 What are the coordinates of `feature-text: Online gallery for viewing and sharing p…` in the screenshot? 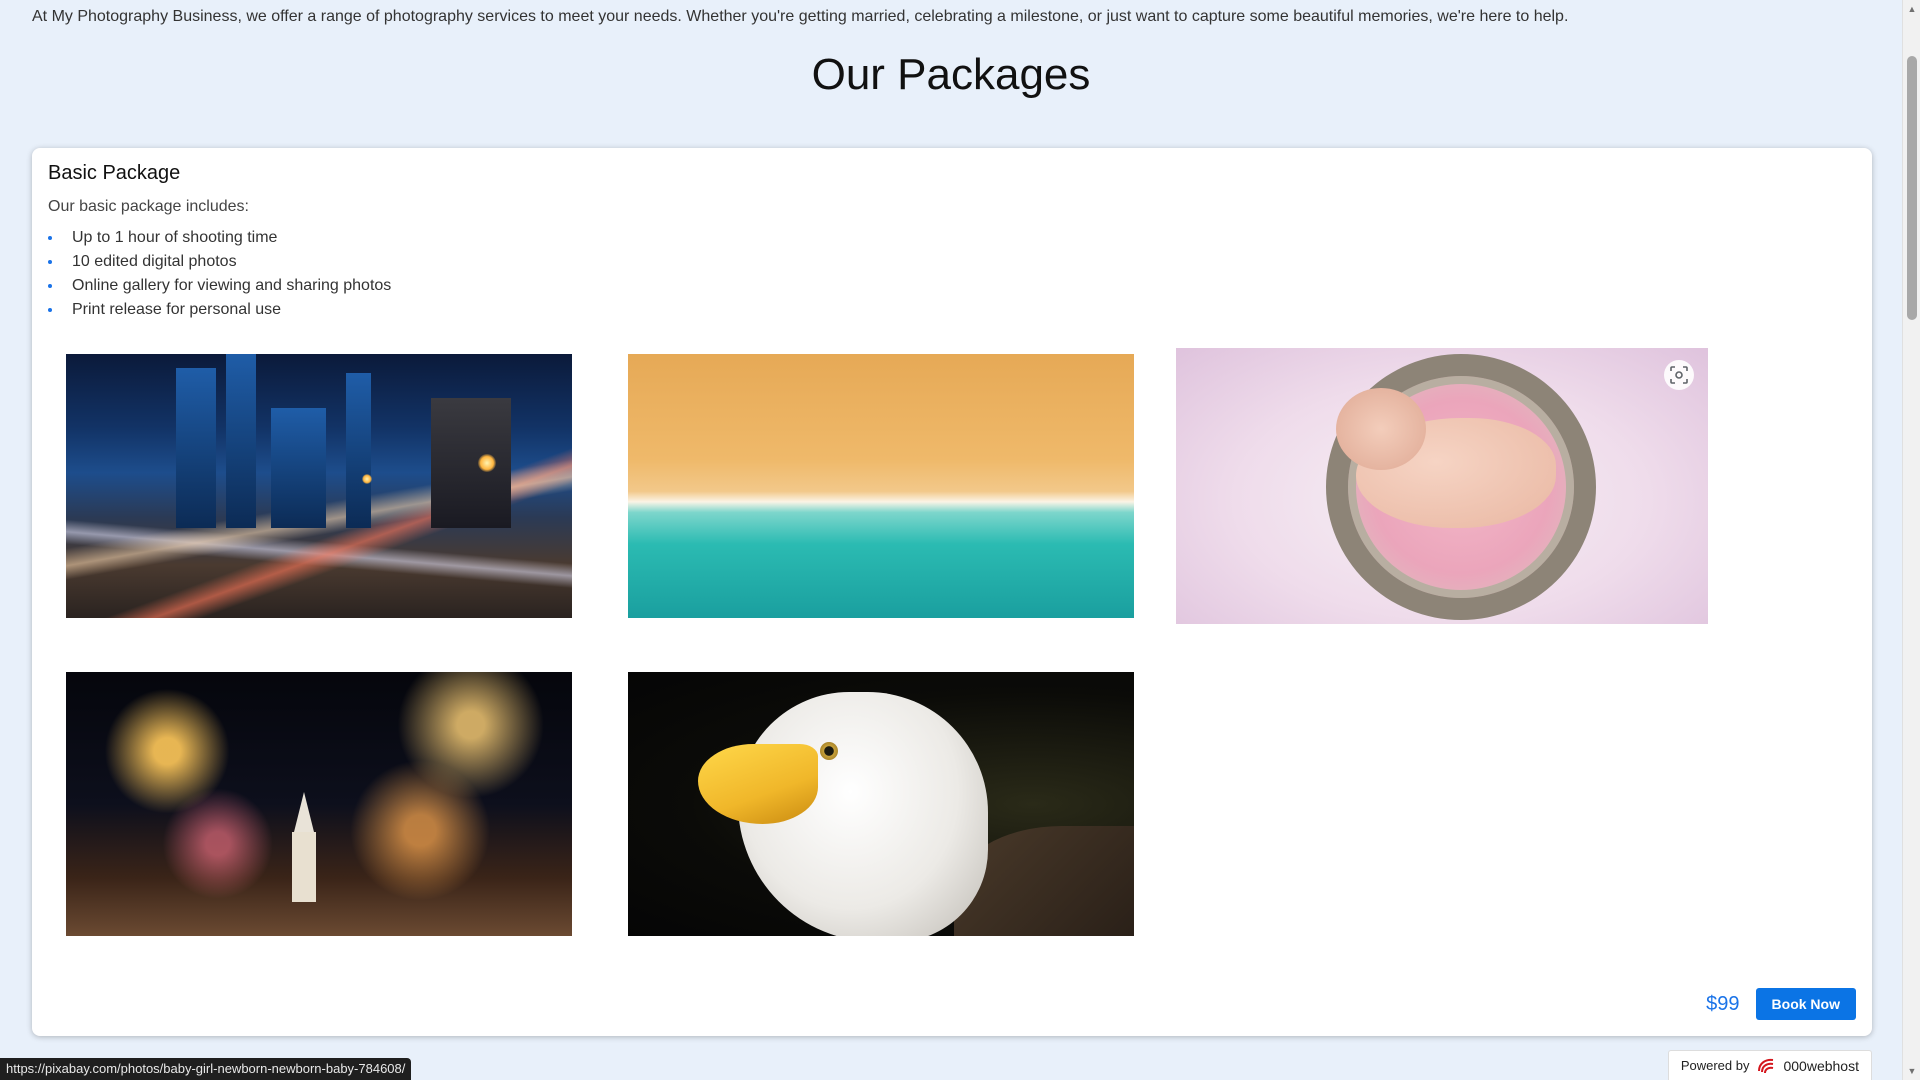 It's located at (232, 285).